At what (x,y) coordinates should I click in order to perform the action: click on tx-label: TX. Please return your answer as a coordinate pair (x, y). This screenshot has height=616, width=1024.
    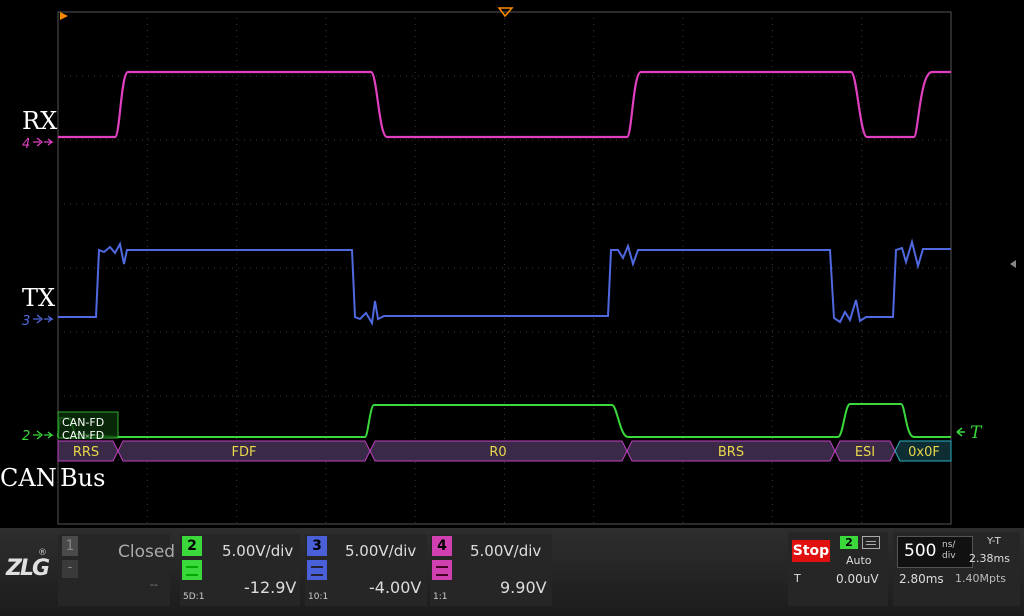
    Looking at the image, I should click on (38, 298).